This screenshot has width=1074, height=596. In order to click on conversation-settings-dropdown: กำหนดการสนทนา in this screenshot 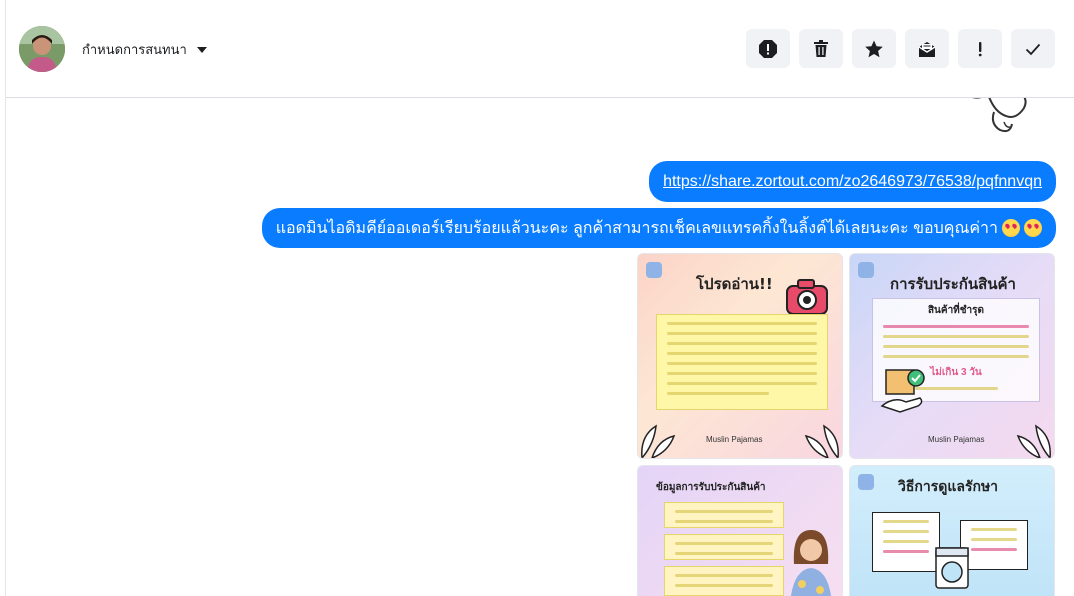, I will do `click(144, 49)`.